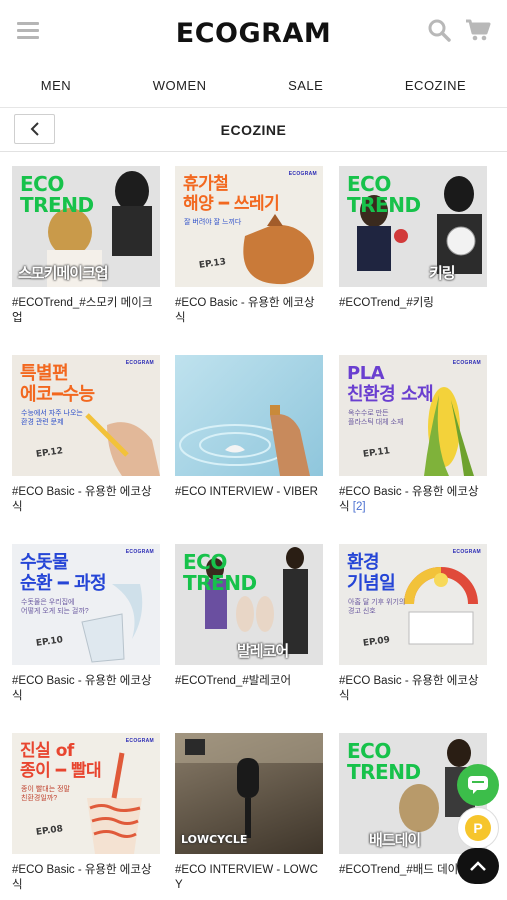  Describe the element at coordinates (86, 311) in the screenshot. I see `post-title: #ECOTrend_#스모키 메이크업` at that location.